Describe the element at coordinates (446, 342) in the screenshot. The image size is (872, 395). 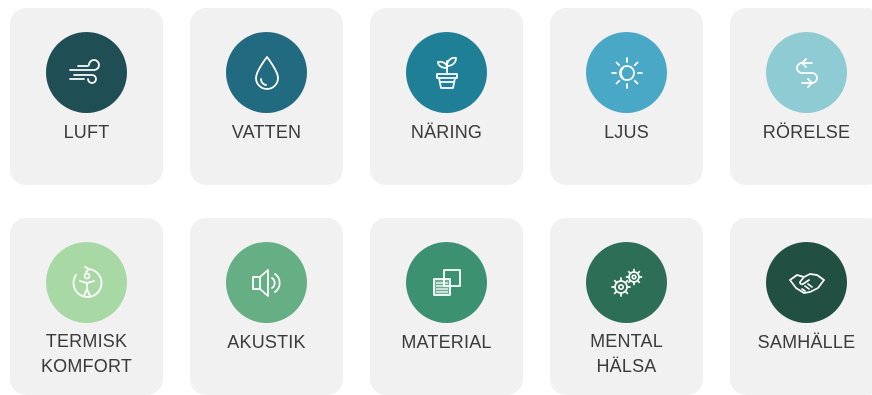
I see `tile-label: MATERIAL` at that location.